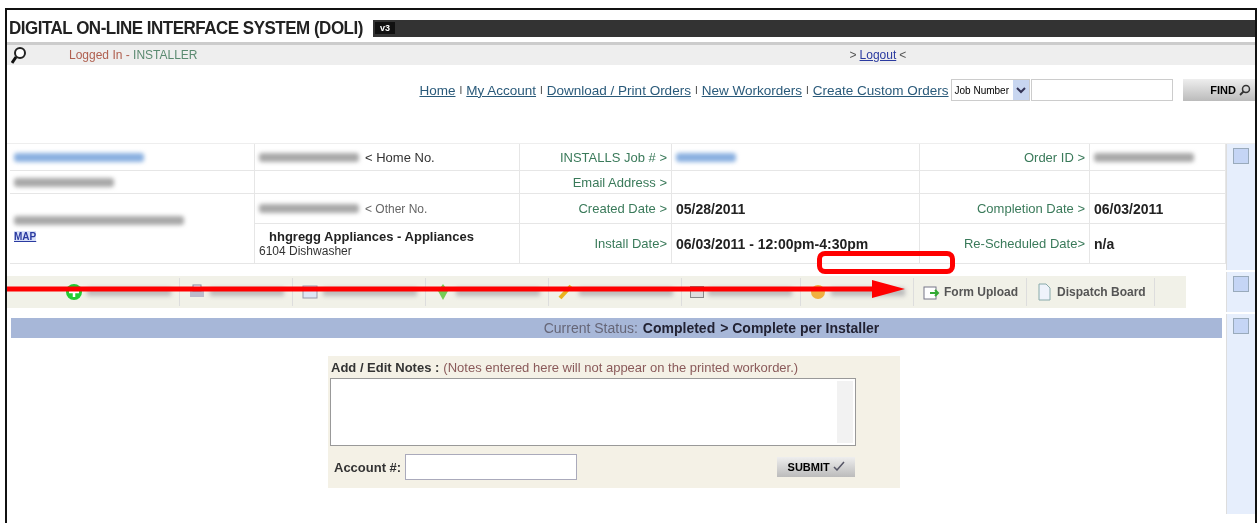  What do you see at coordinates (1024, 243) in the screenshot?
I see `field-label: Re-Scheduled Date>` at bounding box center [1024, 243].